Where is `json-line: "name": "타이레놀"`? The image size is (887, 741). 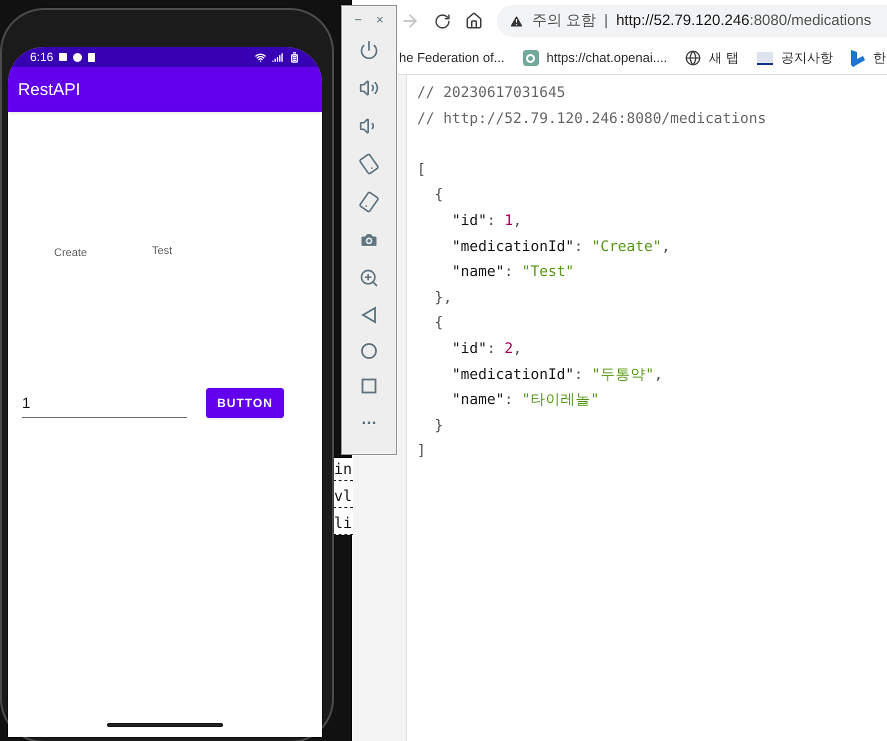 json-line: "name": "타이레놀" is located at coordinates (525, 400).